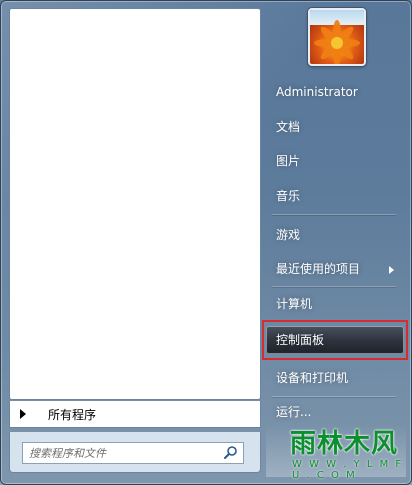 This screenshot has width=412, height=485. I want to click on games-item: 游戏, so click(335, 235).